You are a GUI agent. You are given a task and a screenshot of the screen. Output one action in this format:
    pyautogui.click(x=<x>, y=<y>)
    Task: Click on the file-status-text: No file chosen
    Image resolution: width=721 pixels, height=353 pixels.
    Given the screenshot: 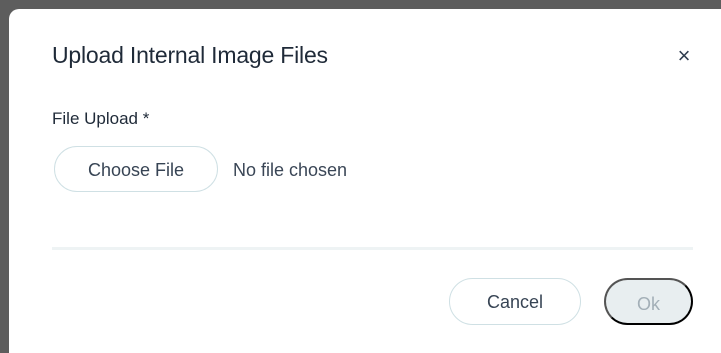 What is the action you would take?
    pyautogui.click(x=290, y=170)
    